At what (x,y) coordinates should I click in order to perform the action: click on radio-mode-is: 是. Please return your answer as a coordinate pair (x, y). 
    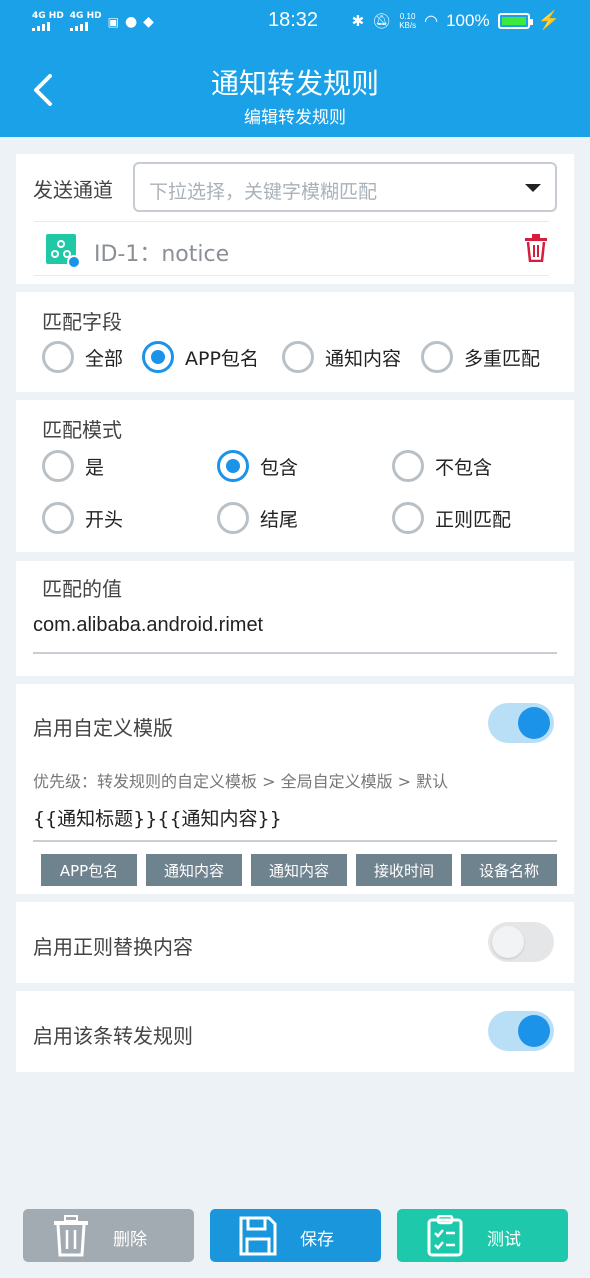
    Looking at the image, I should click on (73, 466).